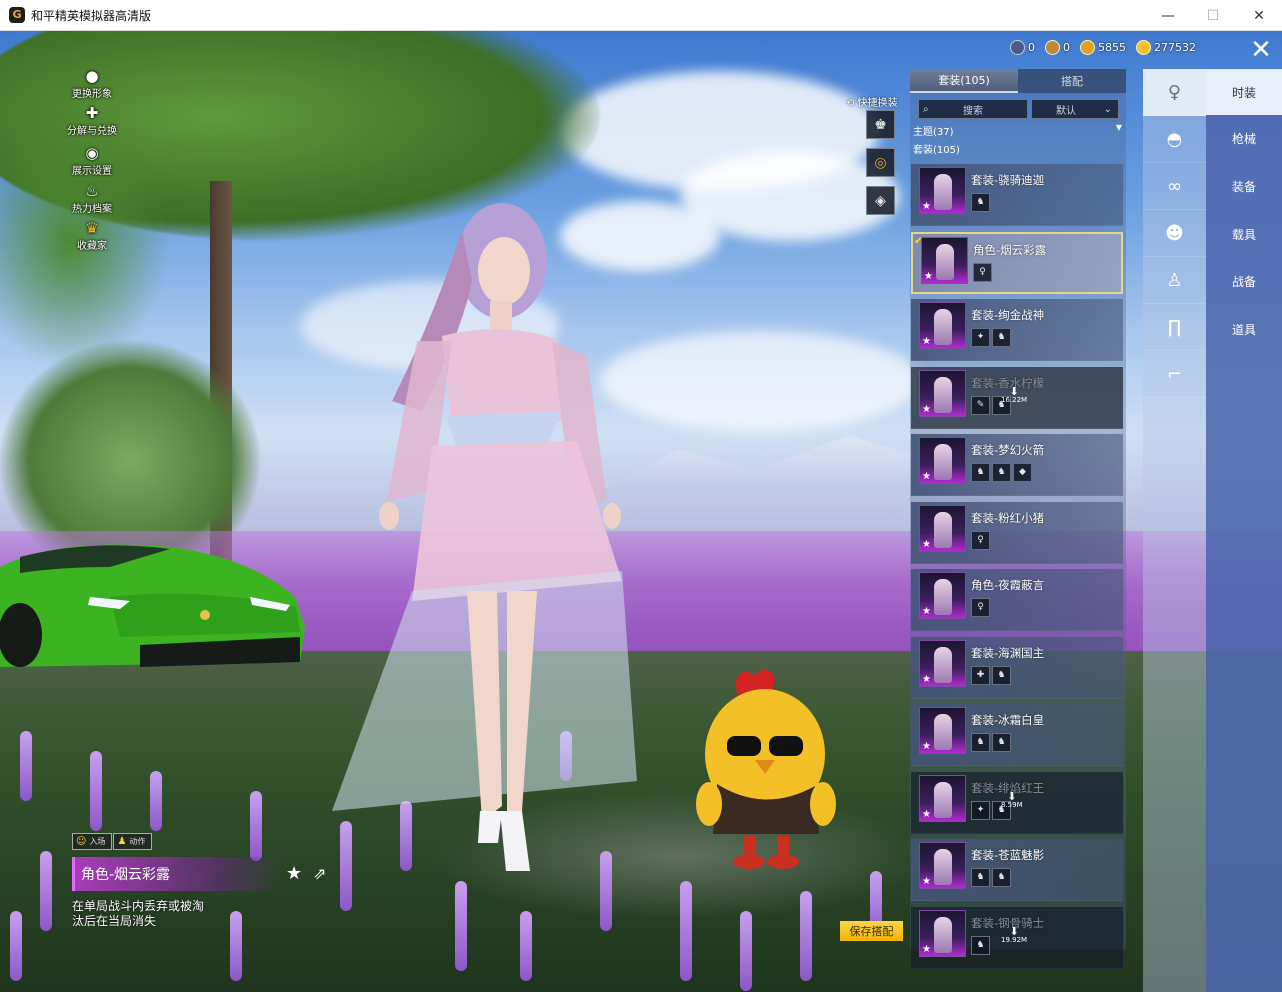  Describe the element at coordinates (1174, 139) in the screenshot. I see `cap-icon: ◓` at that location.